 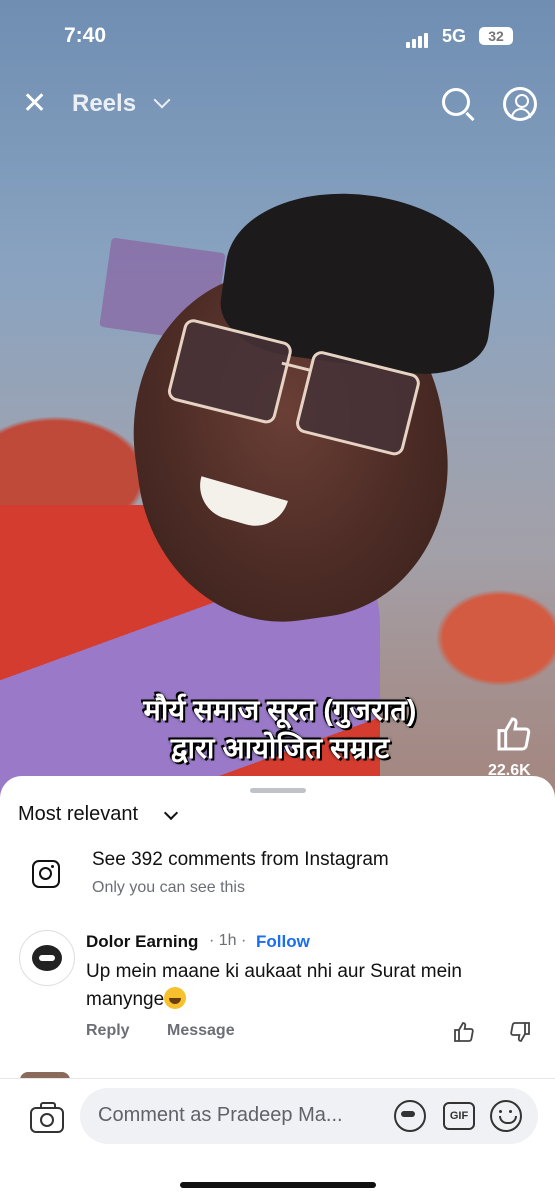 What do you see at coordinates (104, 104) in the screenshot?
I see `header-title: Reels` at bounding box center [104, 104].